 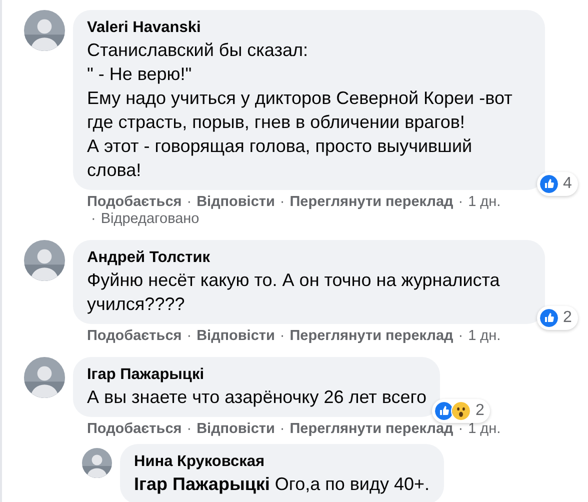 I want to click on surprised-face-icon, so click(x=461, y=411).